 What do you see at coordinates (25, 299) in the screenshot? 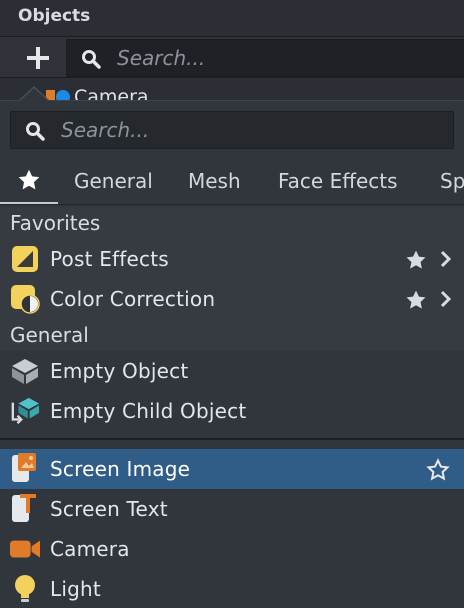
I see `color-correction-icon` at bounding box center [25, 299].